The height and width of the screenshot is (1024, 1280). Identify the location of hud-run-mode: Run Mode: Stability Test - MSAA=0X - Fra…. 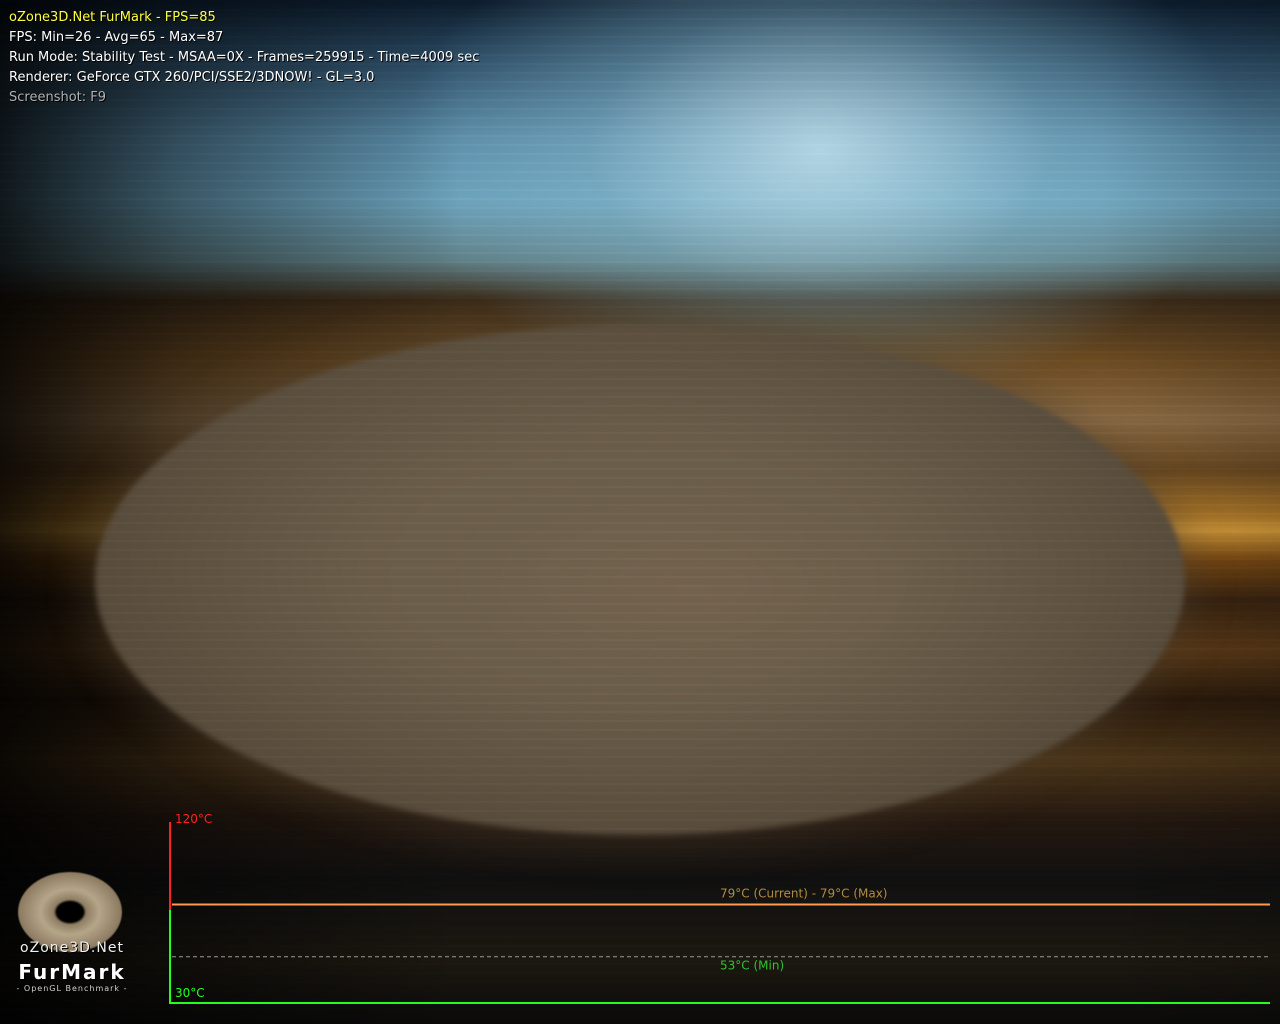
(244, 57).